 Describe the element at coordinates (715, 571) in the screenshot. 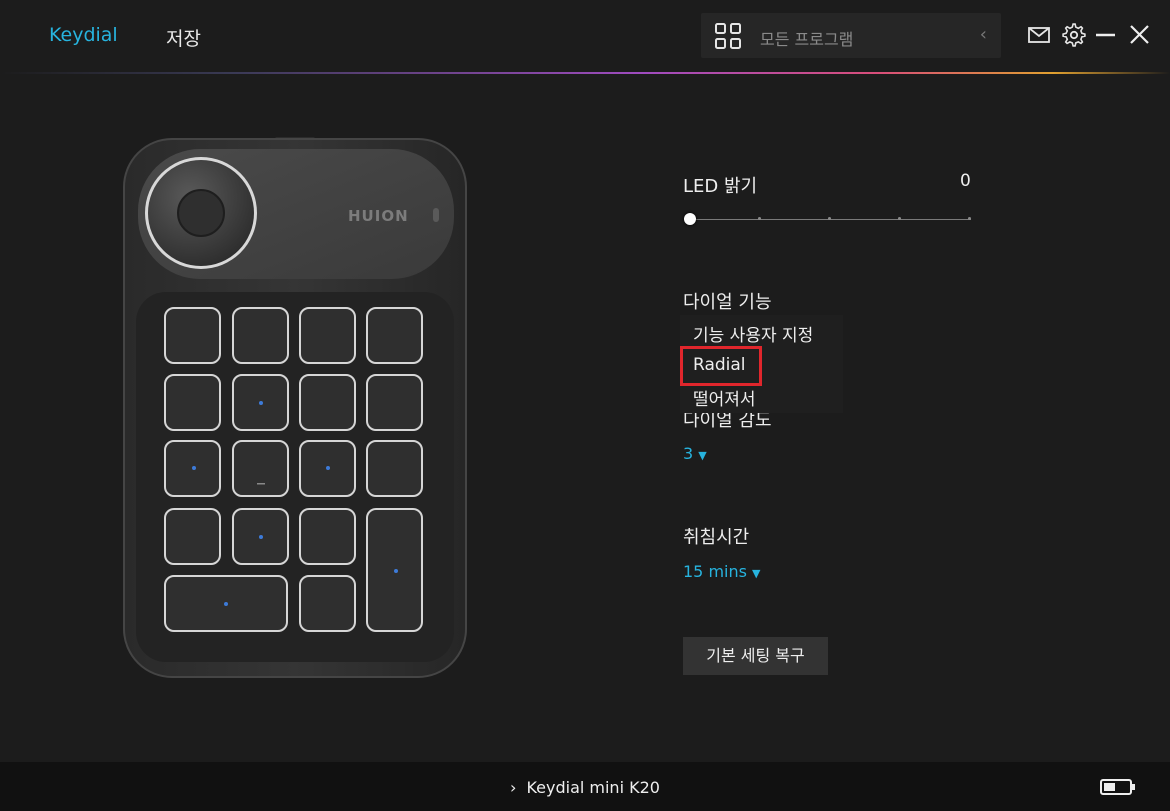

I see `sleep-time-value: 15 mins` at that location.